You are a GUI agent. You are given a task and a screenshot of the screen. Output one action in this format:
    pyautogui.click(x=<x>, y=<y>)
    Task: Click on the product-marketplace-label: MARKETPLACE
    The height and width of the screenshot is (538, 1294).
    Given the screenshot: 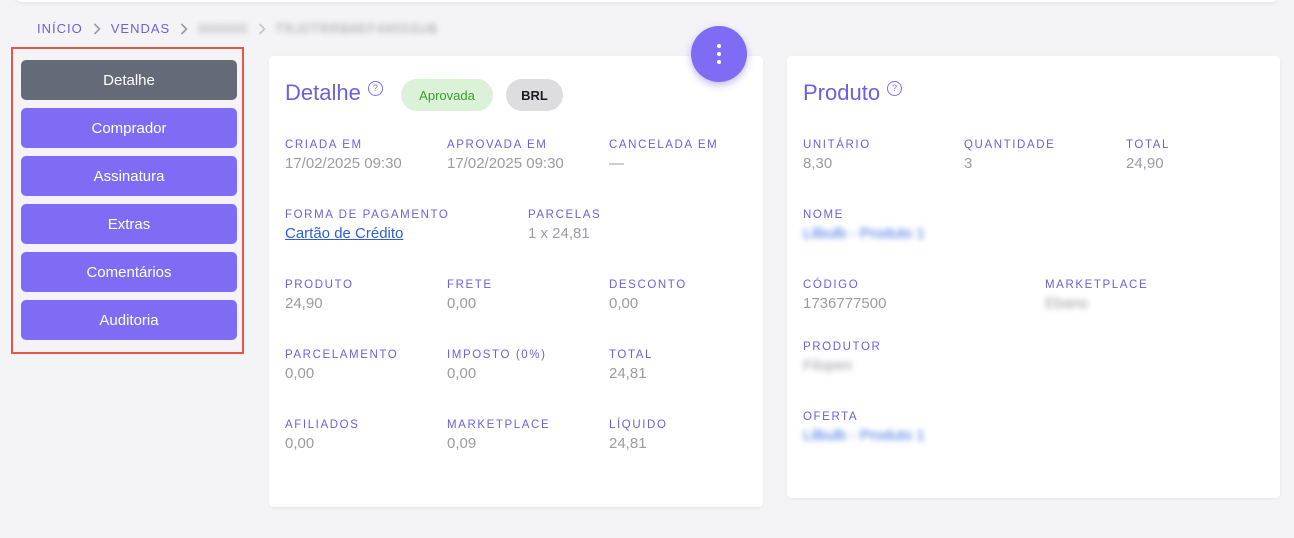 What is the action you would take?
    pyautogui.click(x=1097, y=285)
    